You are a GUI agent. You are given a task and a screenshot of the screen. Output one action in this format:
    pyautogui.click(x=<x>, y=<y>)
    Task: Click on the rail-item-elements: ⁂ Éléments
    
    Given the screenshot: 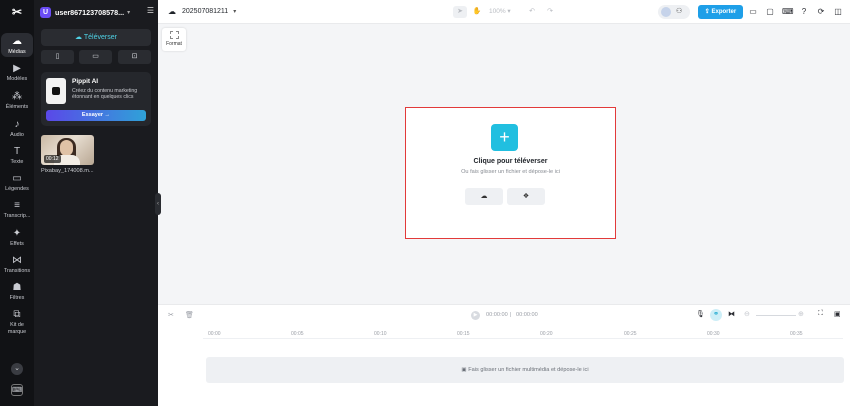 What is the action you would take?
    pyautogui.click(x=17, y=101)
    